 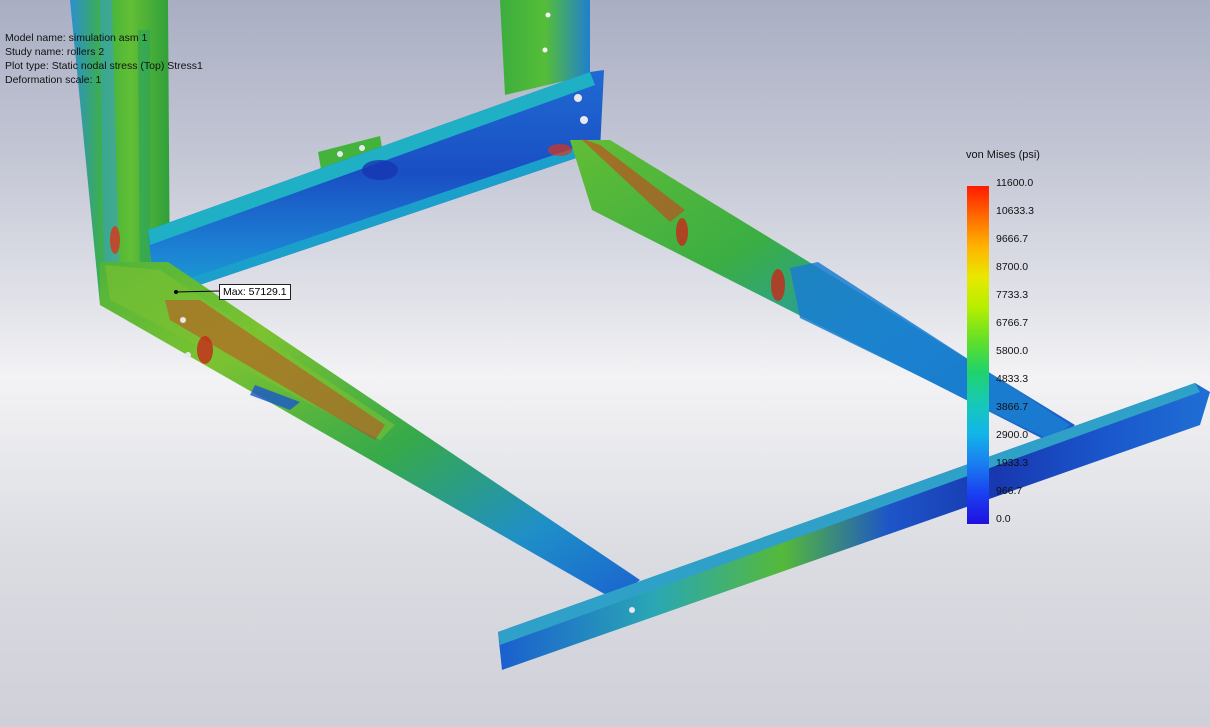 I want to click on legend-tick-label: 966.7, so click(x=1009, y=491).